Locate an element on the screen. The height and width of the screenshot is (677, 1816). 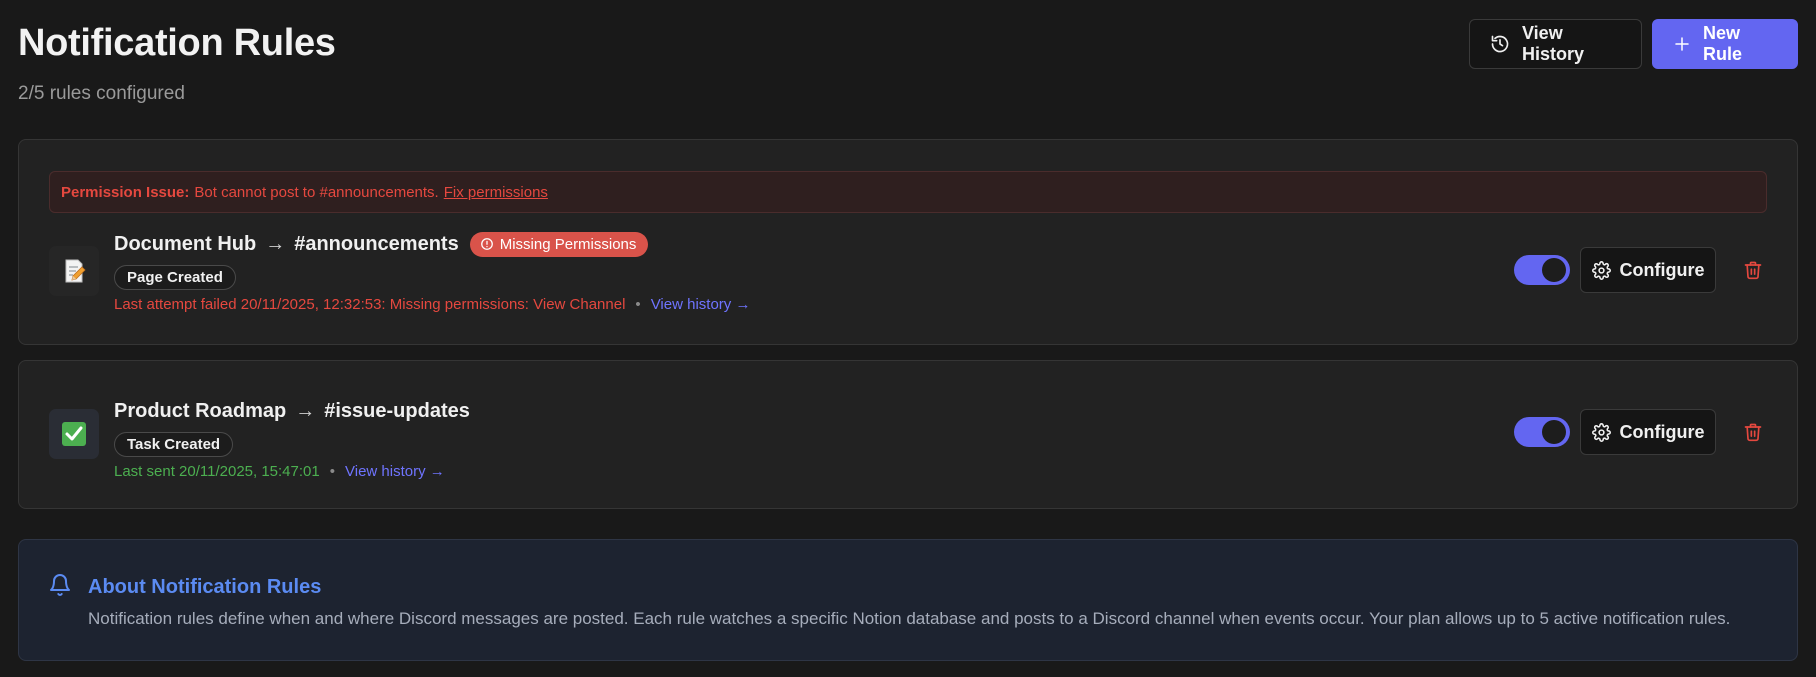
memo-icon is located at coordinates (74, 271).